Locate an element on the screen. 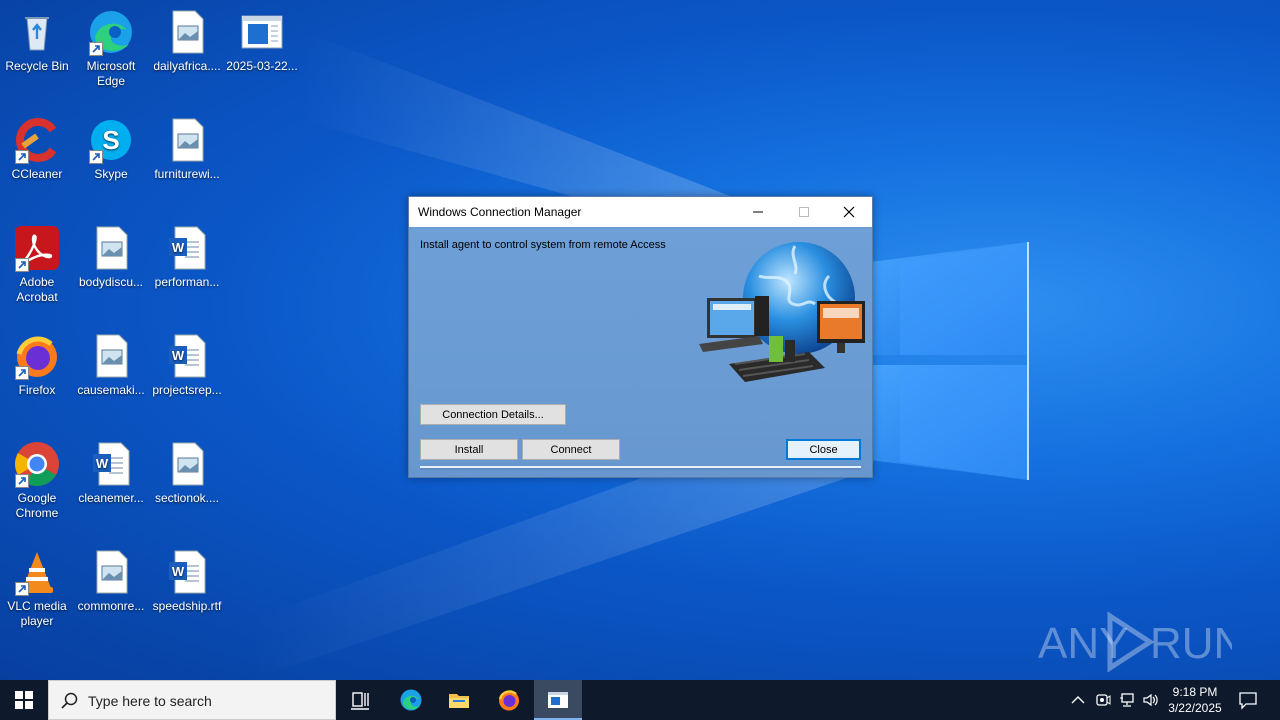 The height and width of the screenshot is (720, 1280). ccleaner-icon is located at coordinates (37, 140).